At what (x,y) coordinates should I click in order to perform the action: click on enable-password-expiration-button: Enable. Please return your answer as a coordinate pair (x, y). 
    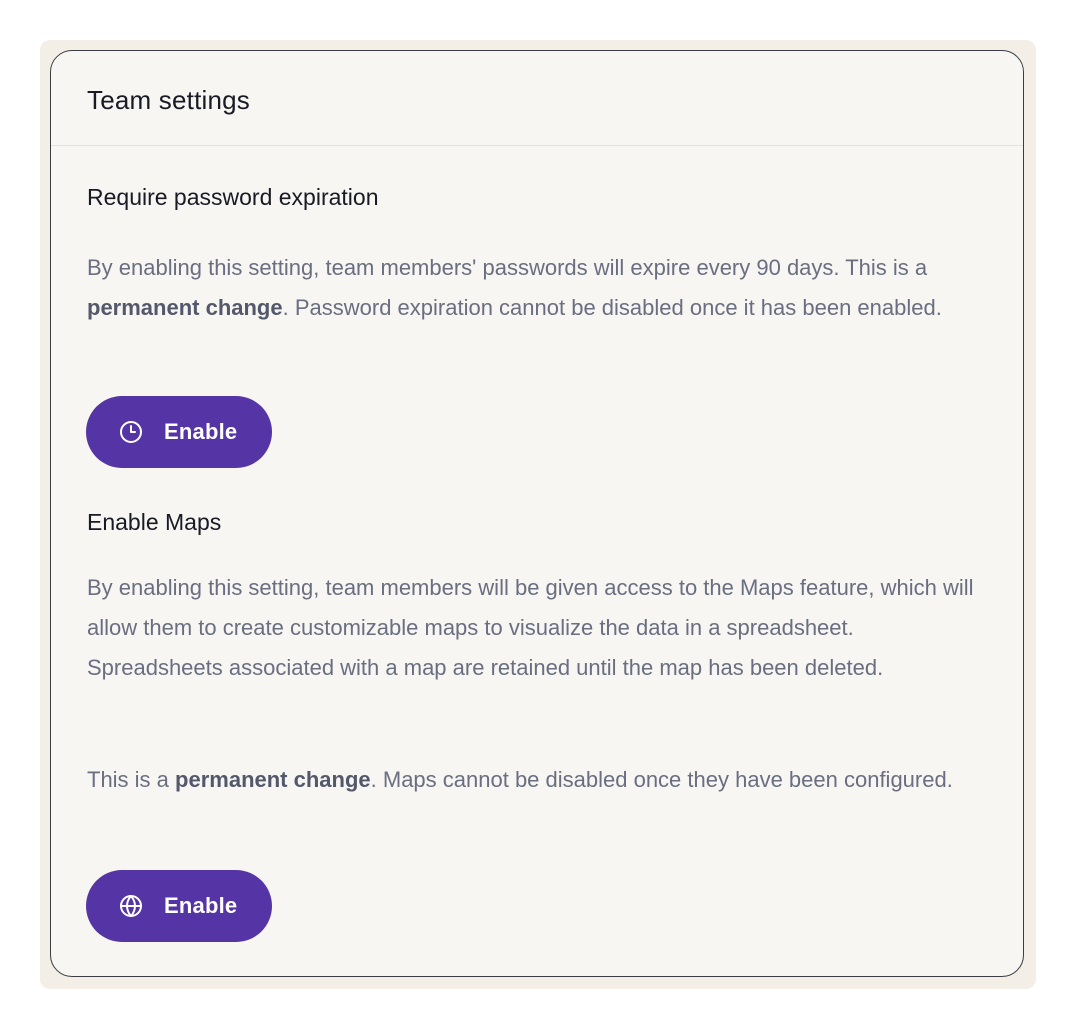
    Looking at the image, I should click on (179, 432).